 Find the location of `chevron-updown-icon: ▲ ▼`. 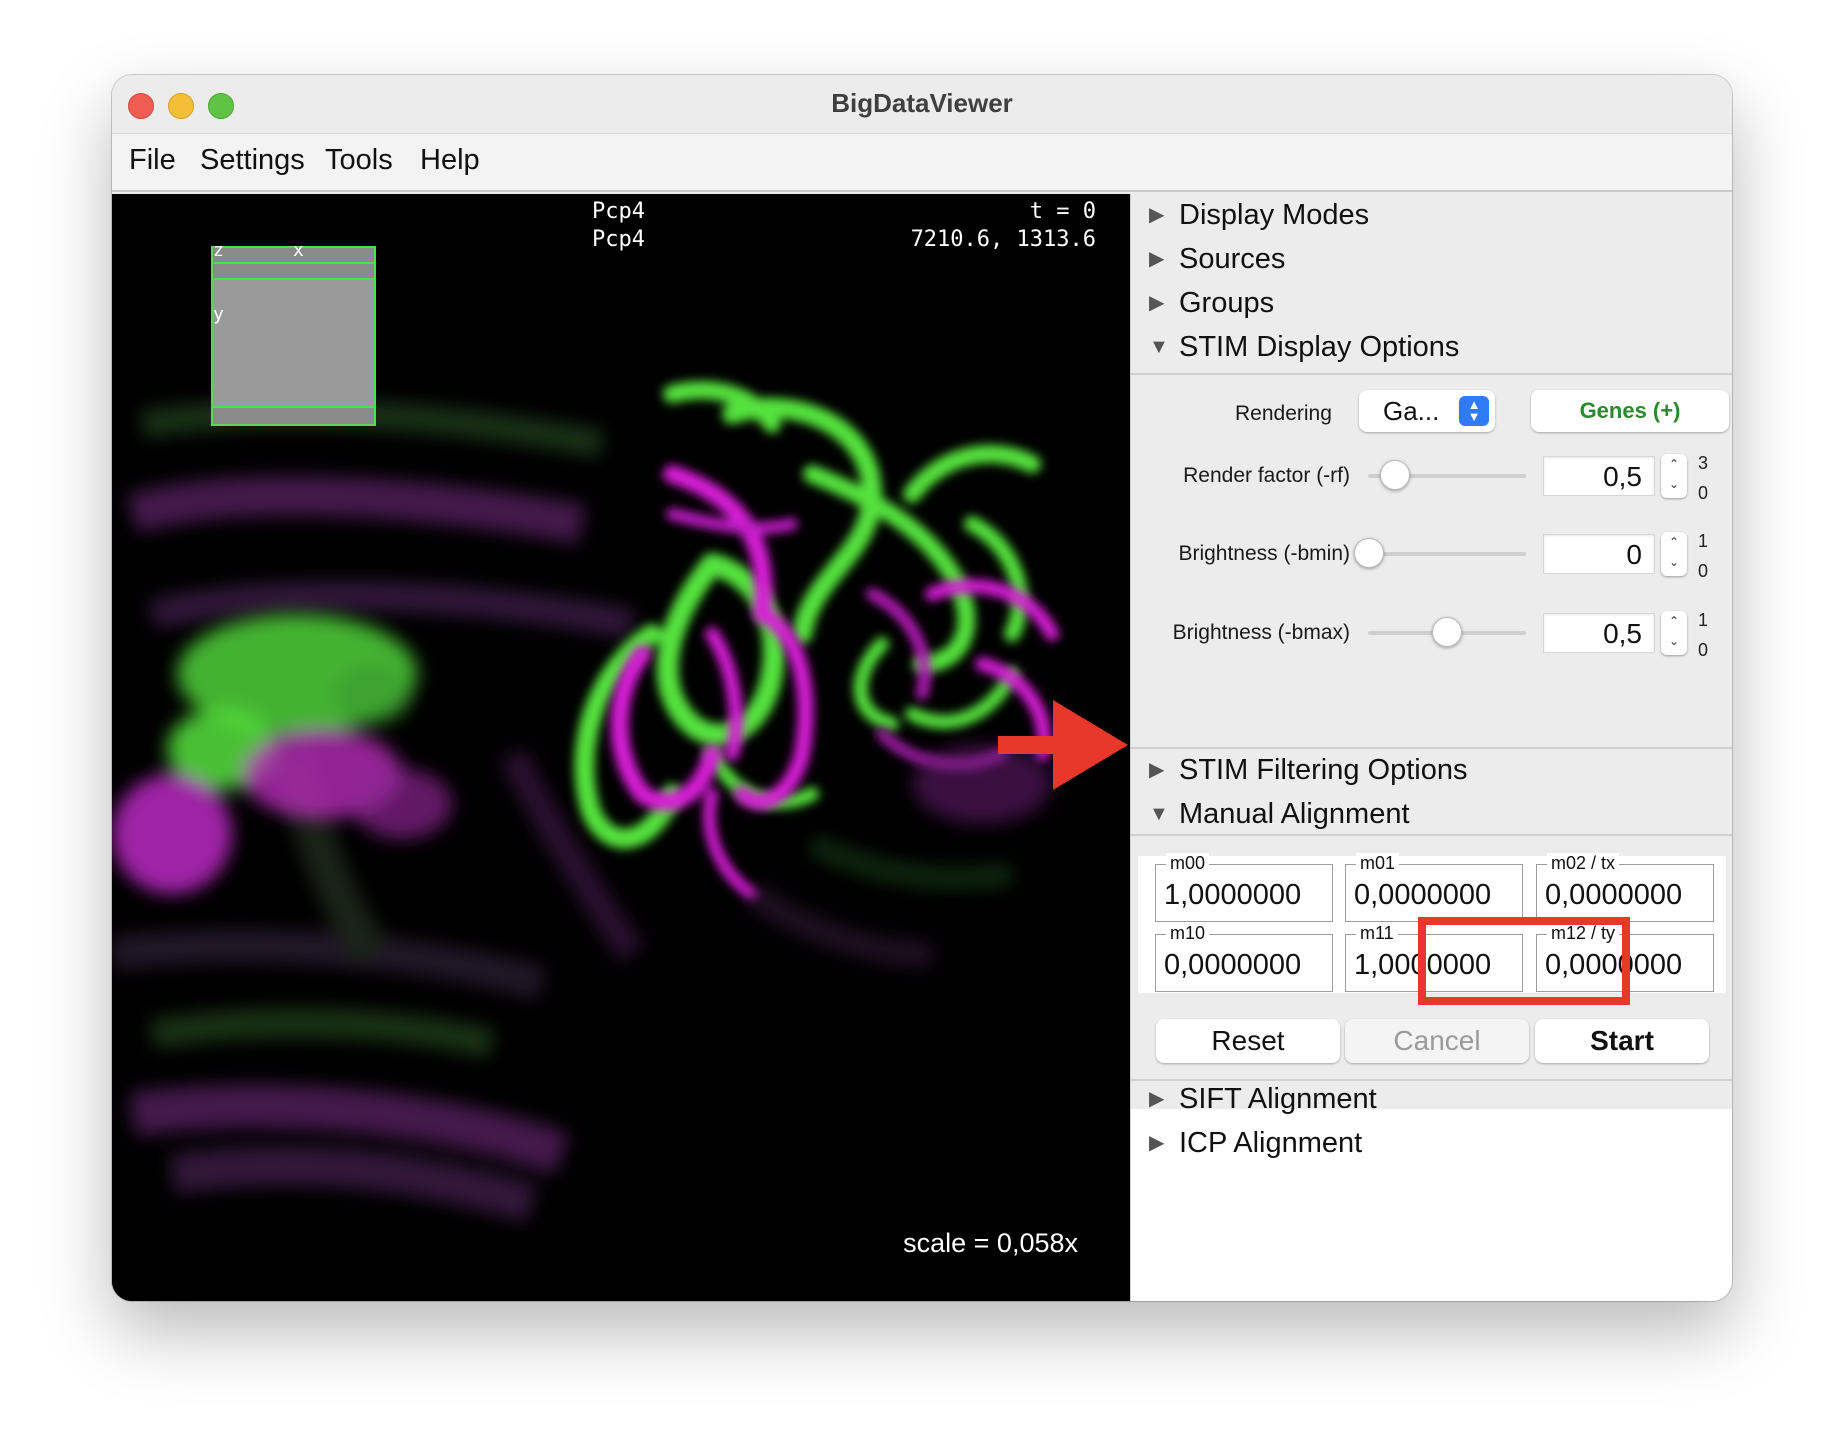

chevron-updown-icon: ▲ ▼ is located at coordinates (1474, 411).